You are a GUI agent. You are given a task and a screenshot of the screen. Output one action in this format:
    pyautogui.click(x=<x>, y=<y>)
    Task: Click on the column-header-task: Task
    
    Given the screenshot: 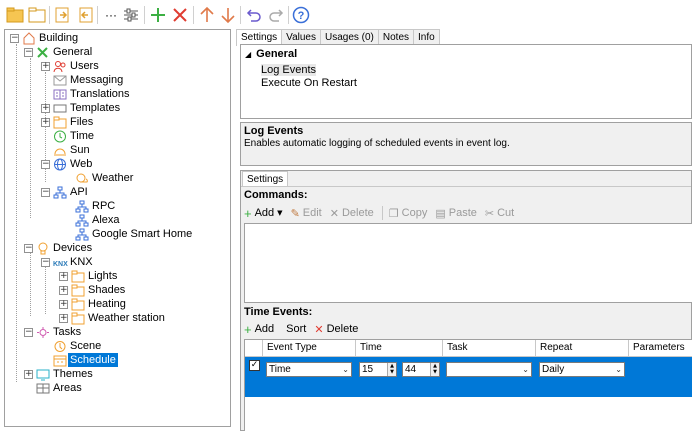 What is the action you would take?
    pyautogui.click(x=489, y=348)
    